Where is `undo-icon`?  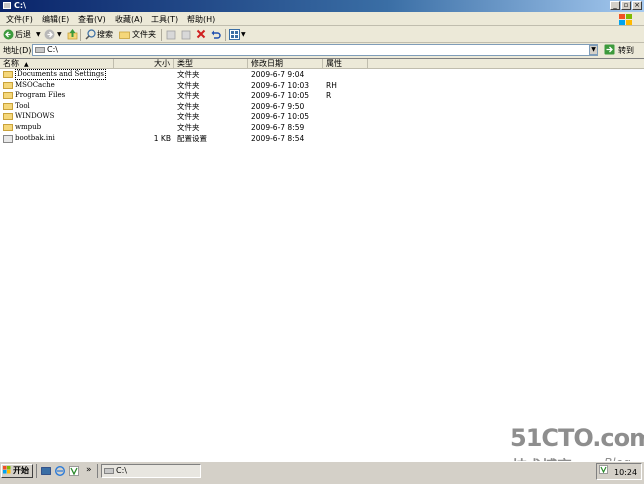 undo-icon is located at coordinates (215, 34).